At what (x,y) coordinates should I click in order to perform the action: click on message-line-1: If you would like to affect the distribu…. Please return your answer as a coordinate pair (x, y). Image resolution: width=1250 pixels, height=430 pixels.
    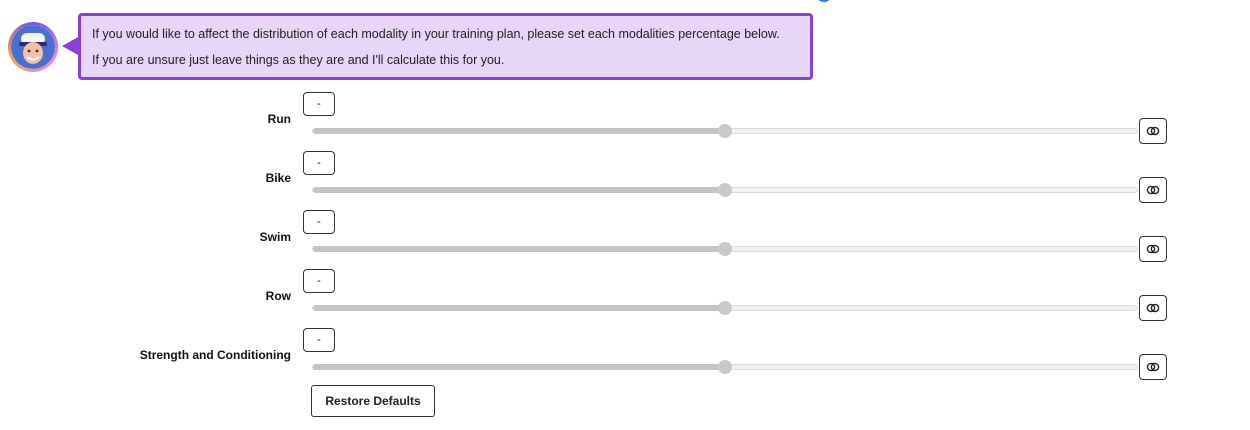
    Looking at the image, I should click on (436, 34).